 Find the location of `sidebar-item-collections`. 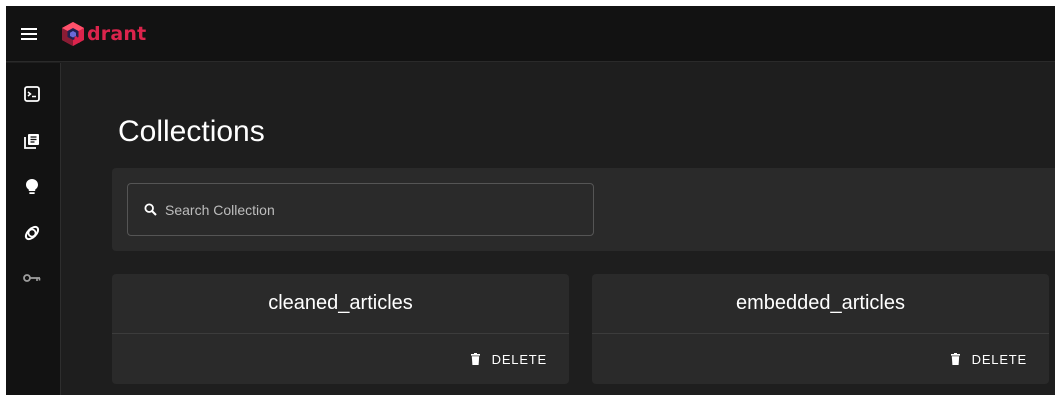

sidebar-item-collections is located at coordinates (32, 141).